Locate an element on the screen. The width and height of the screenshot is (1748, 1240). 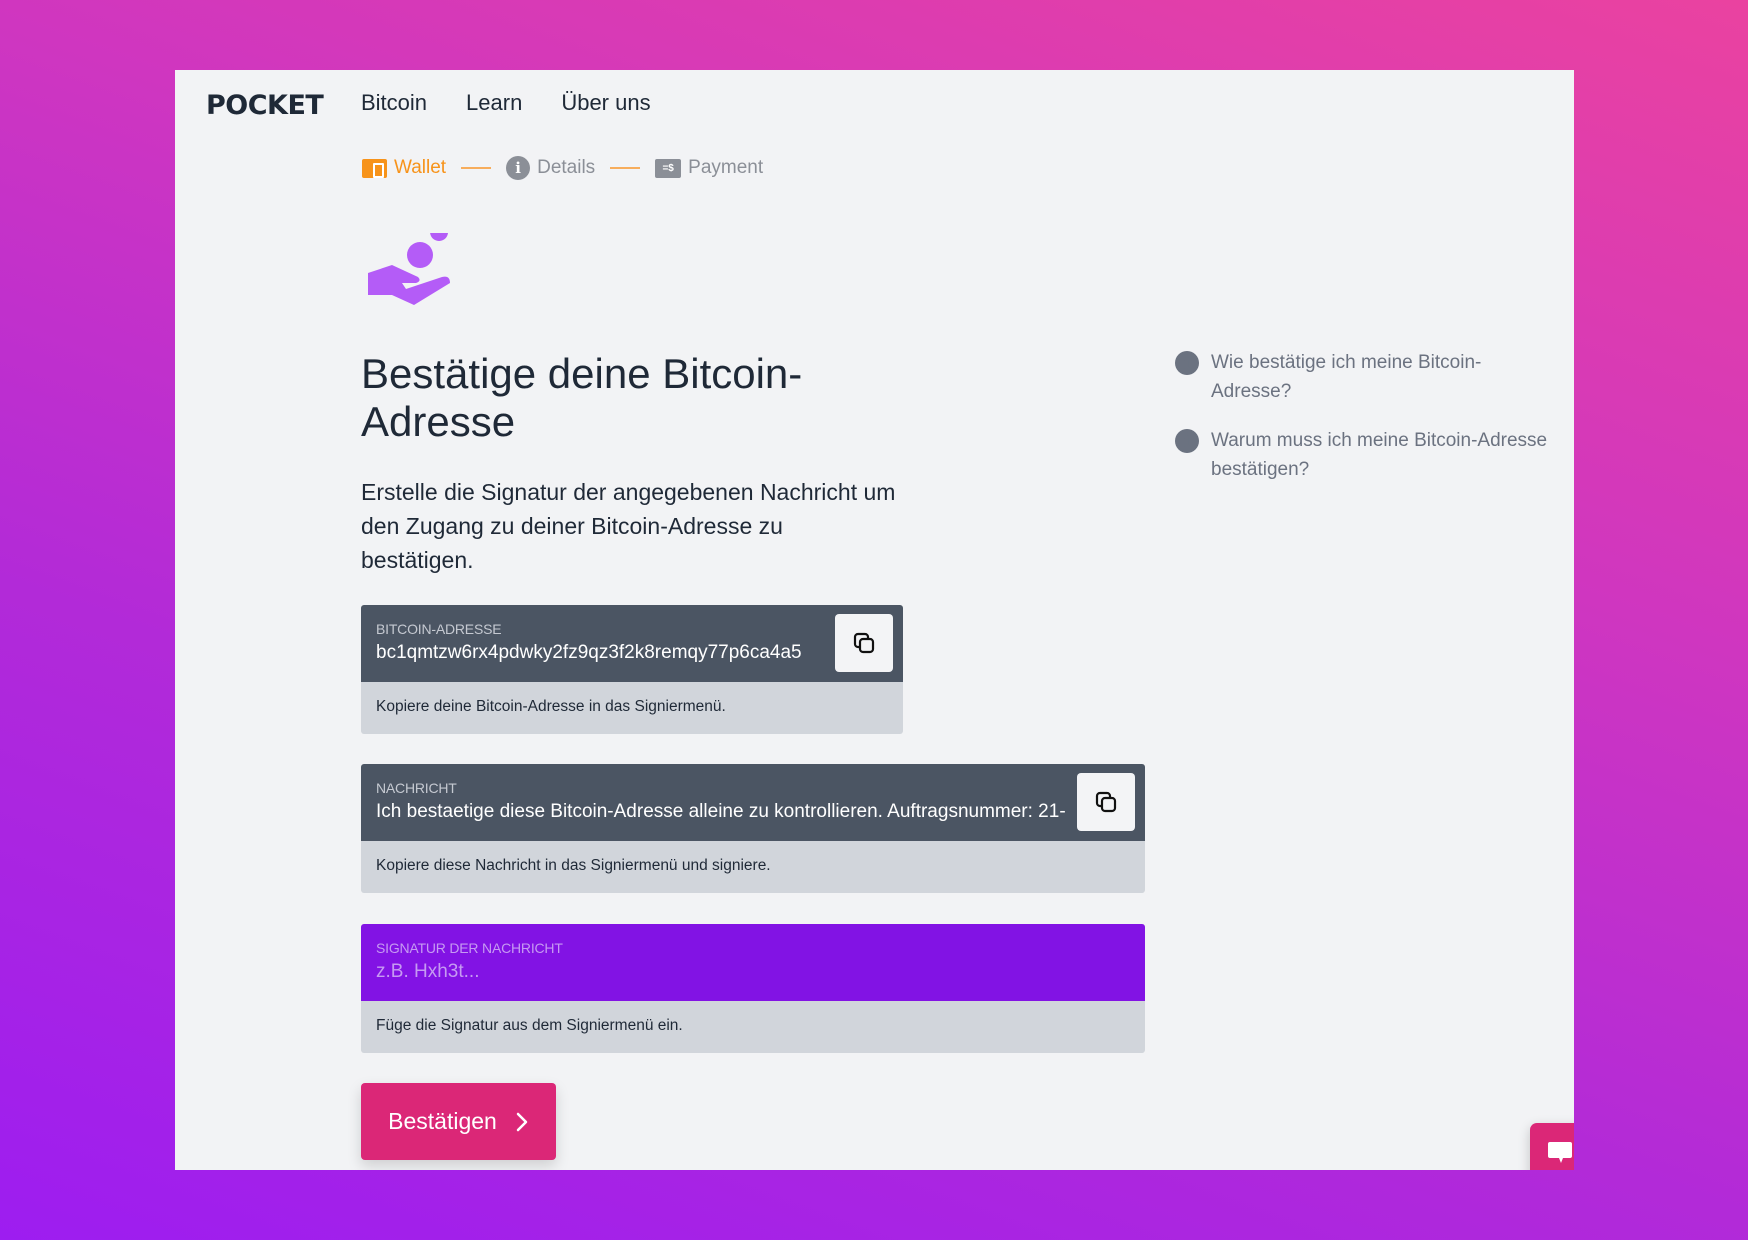
payment-icon: =$ is located at coordinates (668, 168).